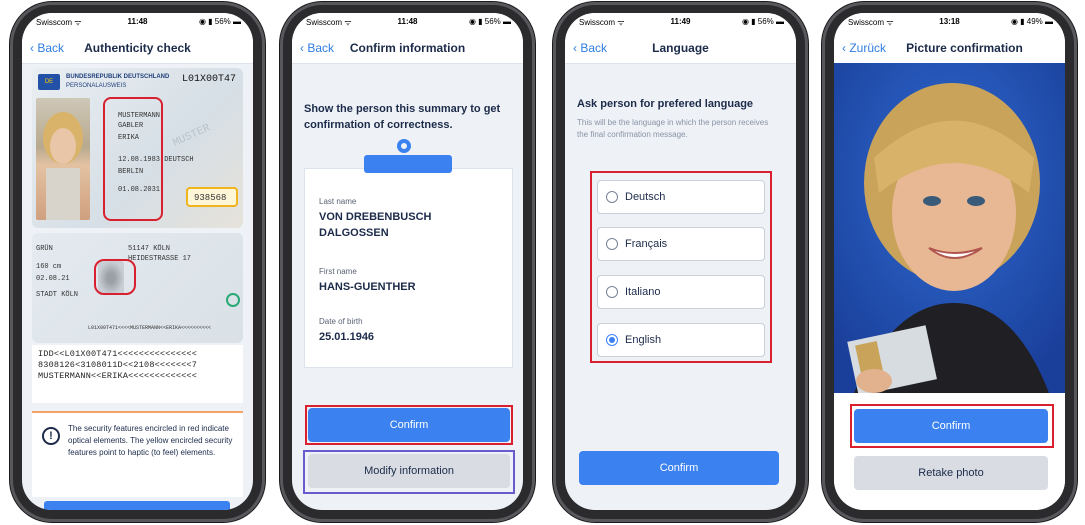 This screenshot has width=1085, height=525. What do you see at coordinates (681, 244) in the screenshot?
I see `language-option-francais: Français` at bounding box center [681, 244].